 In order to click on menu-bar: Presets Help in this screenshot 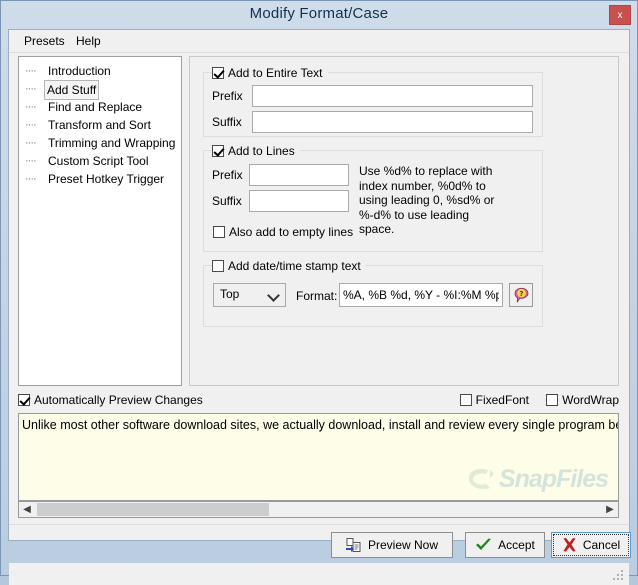, I will do `click(319, 41)`.